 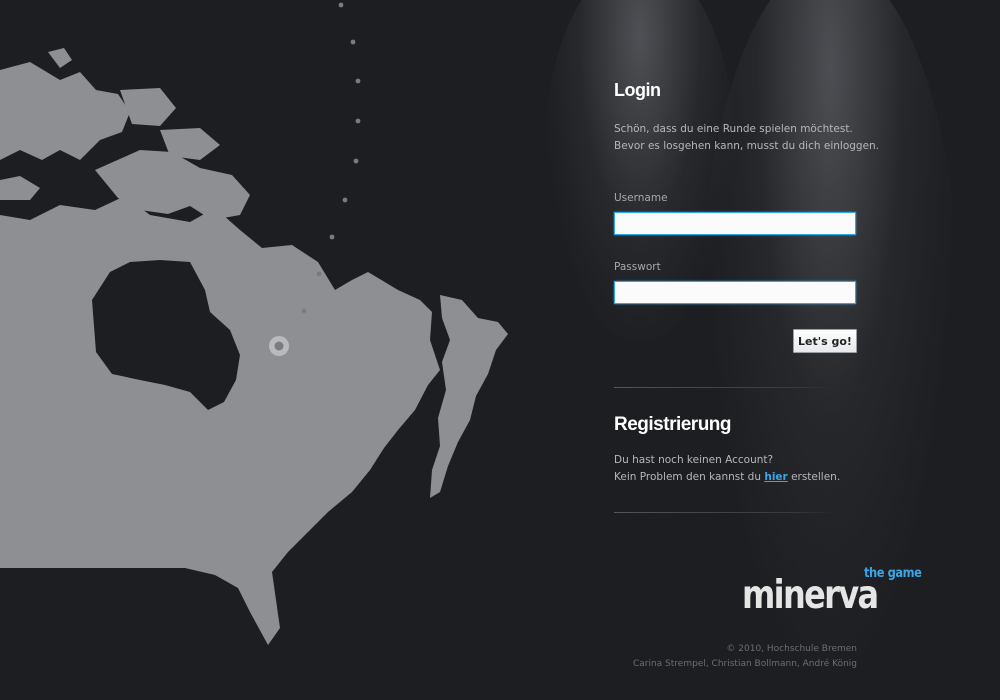 I want to click on username-input, so click(x=735, y=223).